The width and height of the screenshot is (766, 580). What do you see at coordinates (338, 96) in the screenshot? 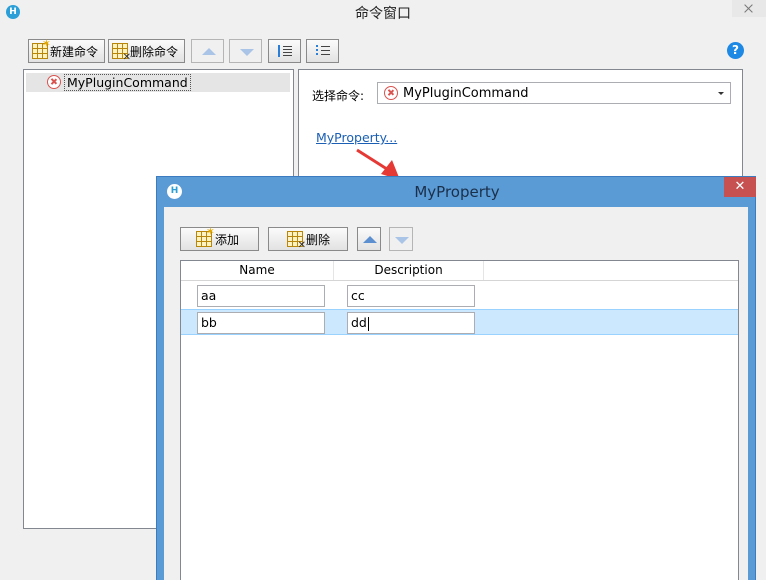
I see `select-command-label: 选择命令:` at bounding box center [338, 96].